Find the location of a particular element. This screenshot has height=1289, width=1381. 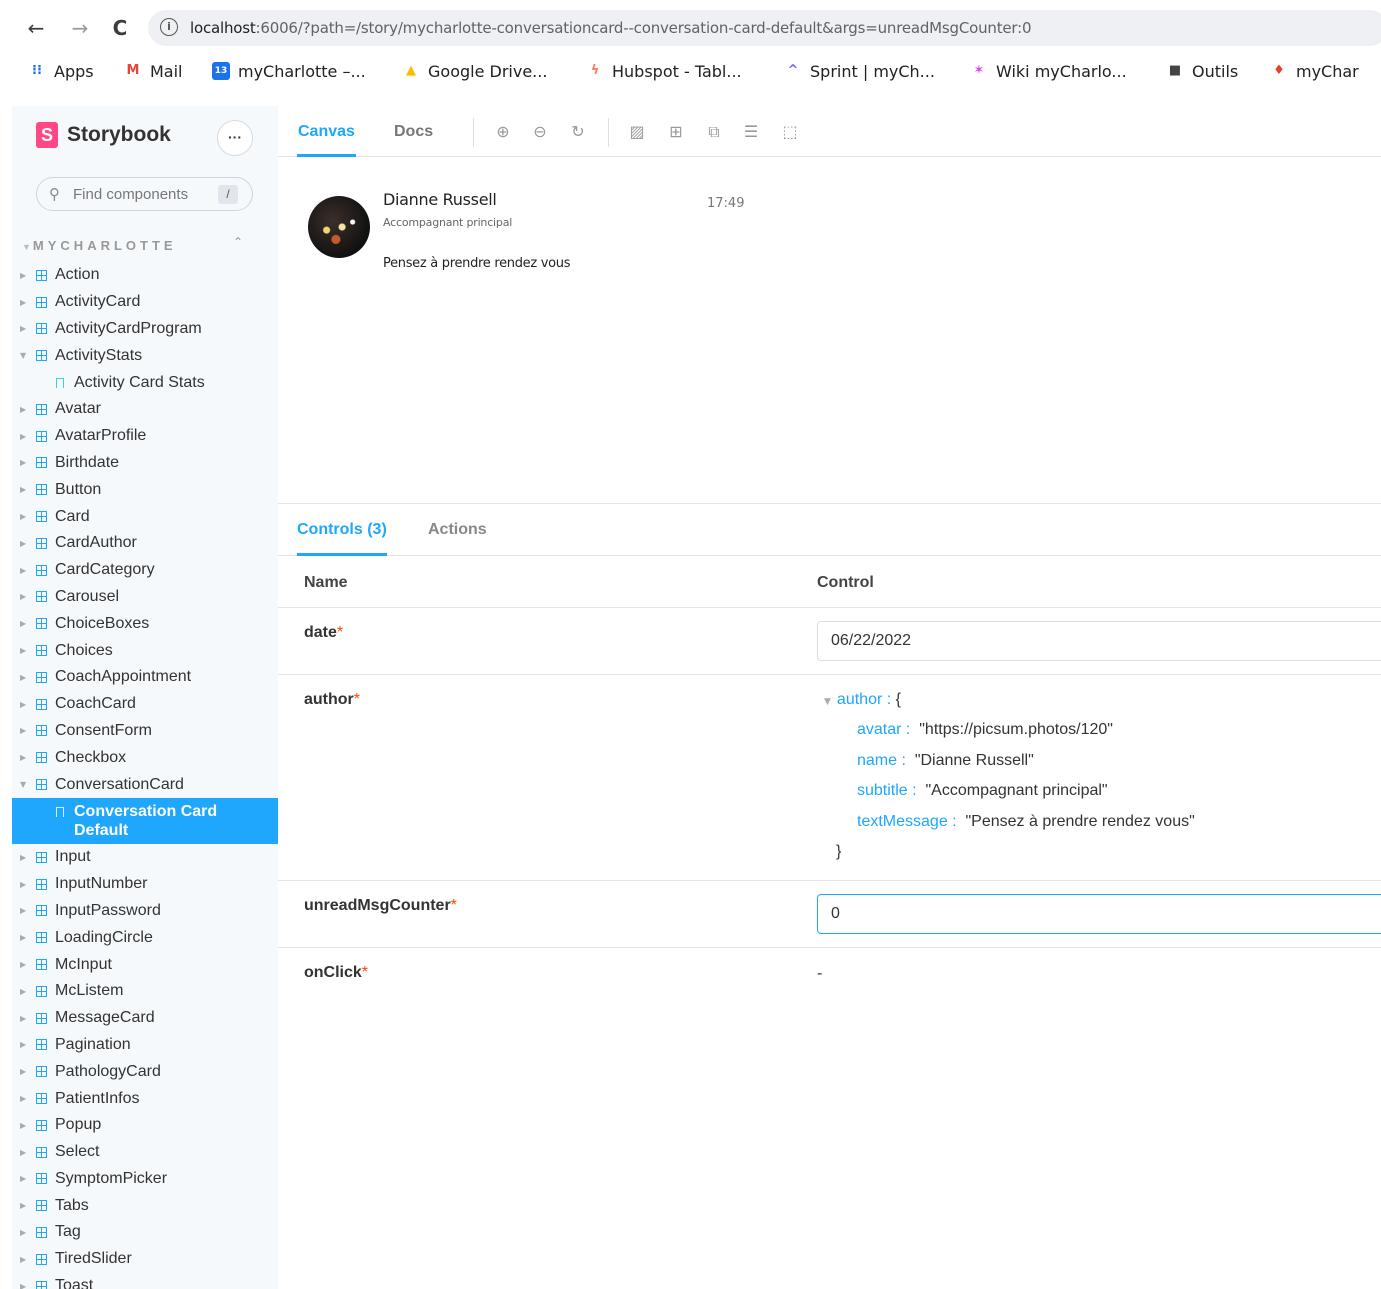

bookmark-item: ♦ myChar is located at coordinates (1314, 71).